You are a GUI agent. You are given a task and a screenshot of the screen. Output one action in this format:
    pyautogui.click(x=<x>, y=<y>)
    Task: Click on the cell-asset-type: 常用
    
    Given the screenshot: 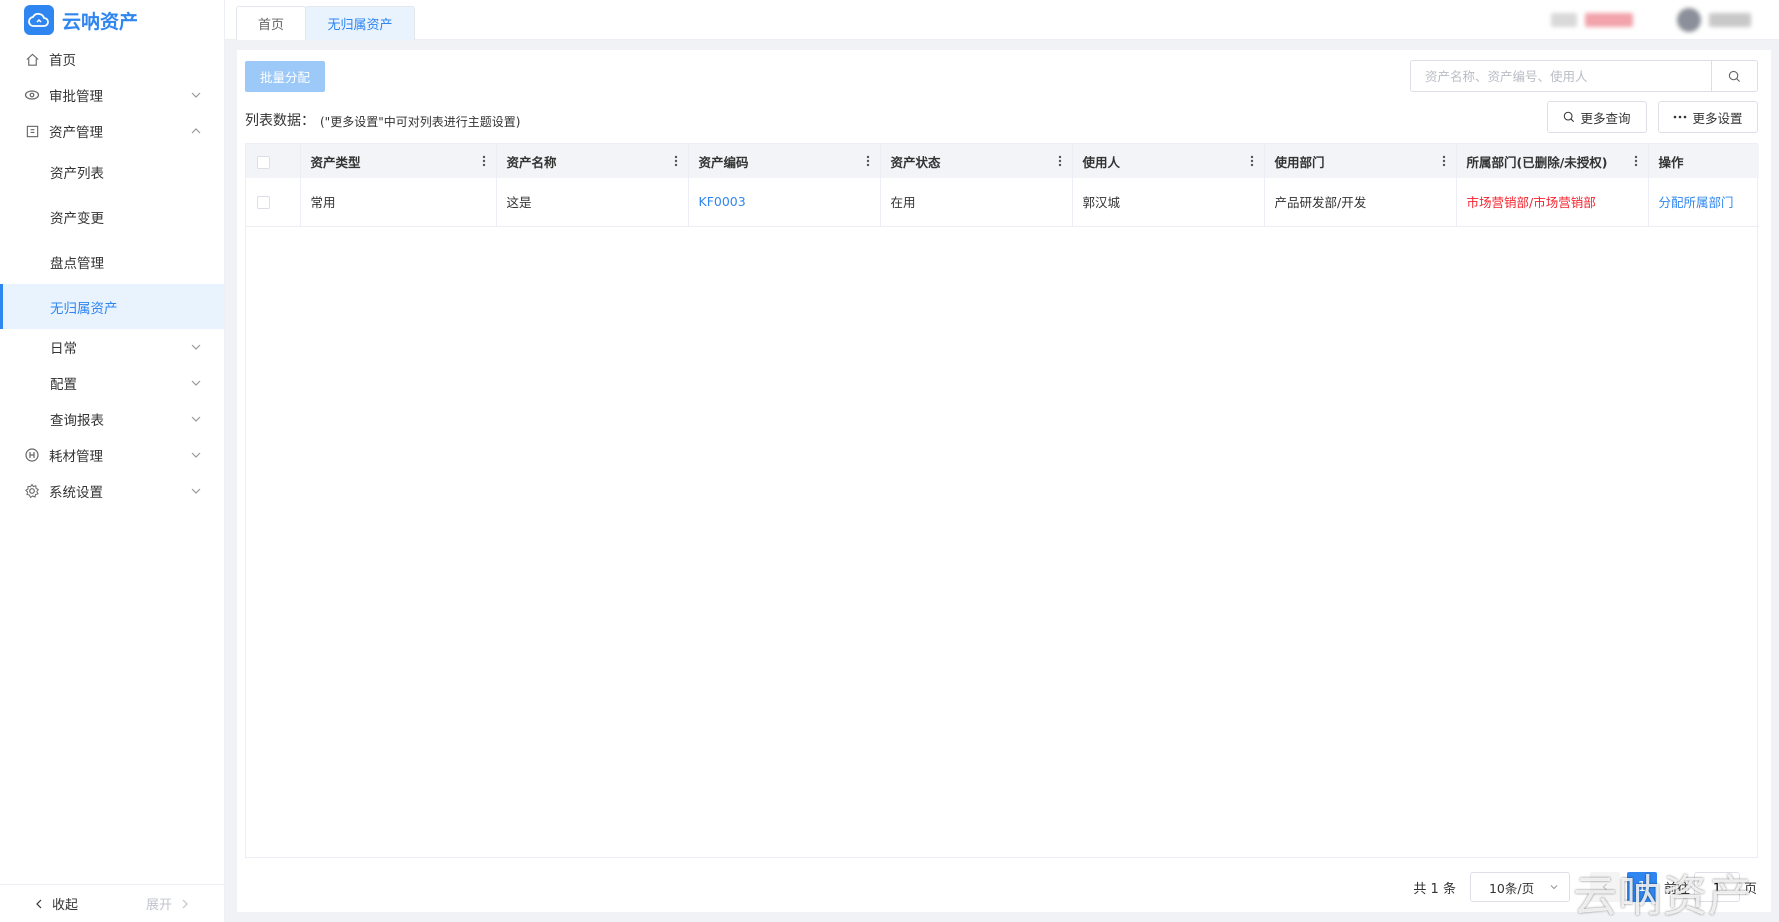 What is the action you would take?
    pyautogui.click(x=398, y=202)
    